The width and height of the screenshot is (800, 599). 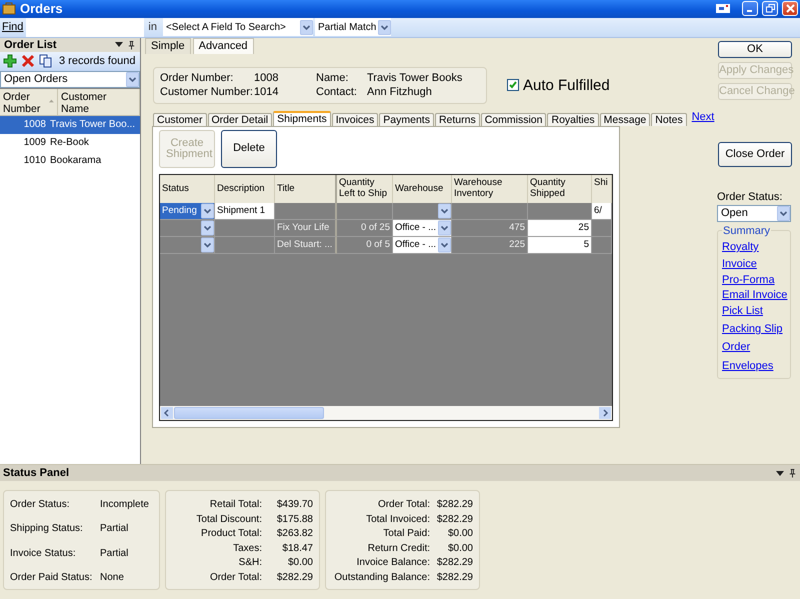 I want to click on total-value: $282.29, so click(x=294, y=577).